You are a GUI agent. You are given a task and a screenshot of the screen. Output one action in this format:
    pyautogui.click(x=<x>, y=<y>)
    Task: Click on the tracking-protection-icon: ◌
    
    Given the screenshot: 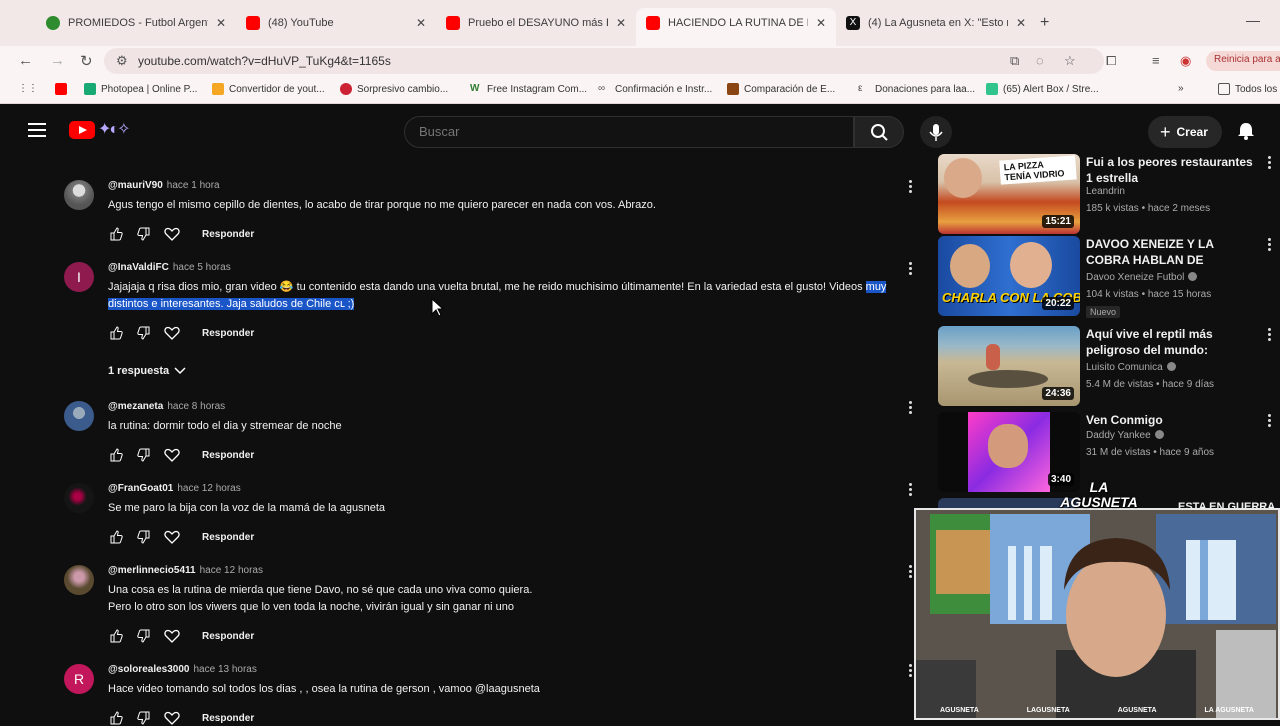 What is the action you would take?
    pyautogui.click(x=1040, y=60)
    